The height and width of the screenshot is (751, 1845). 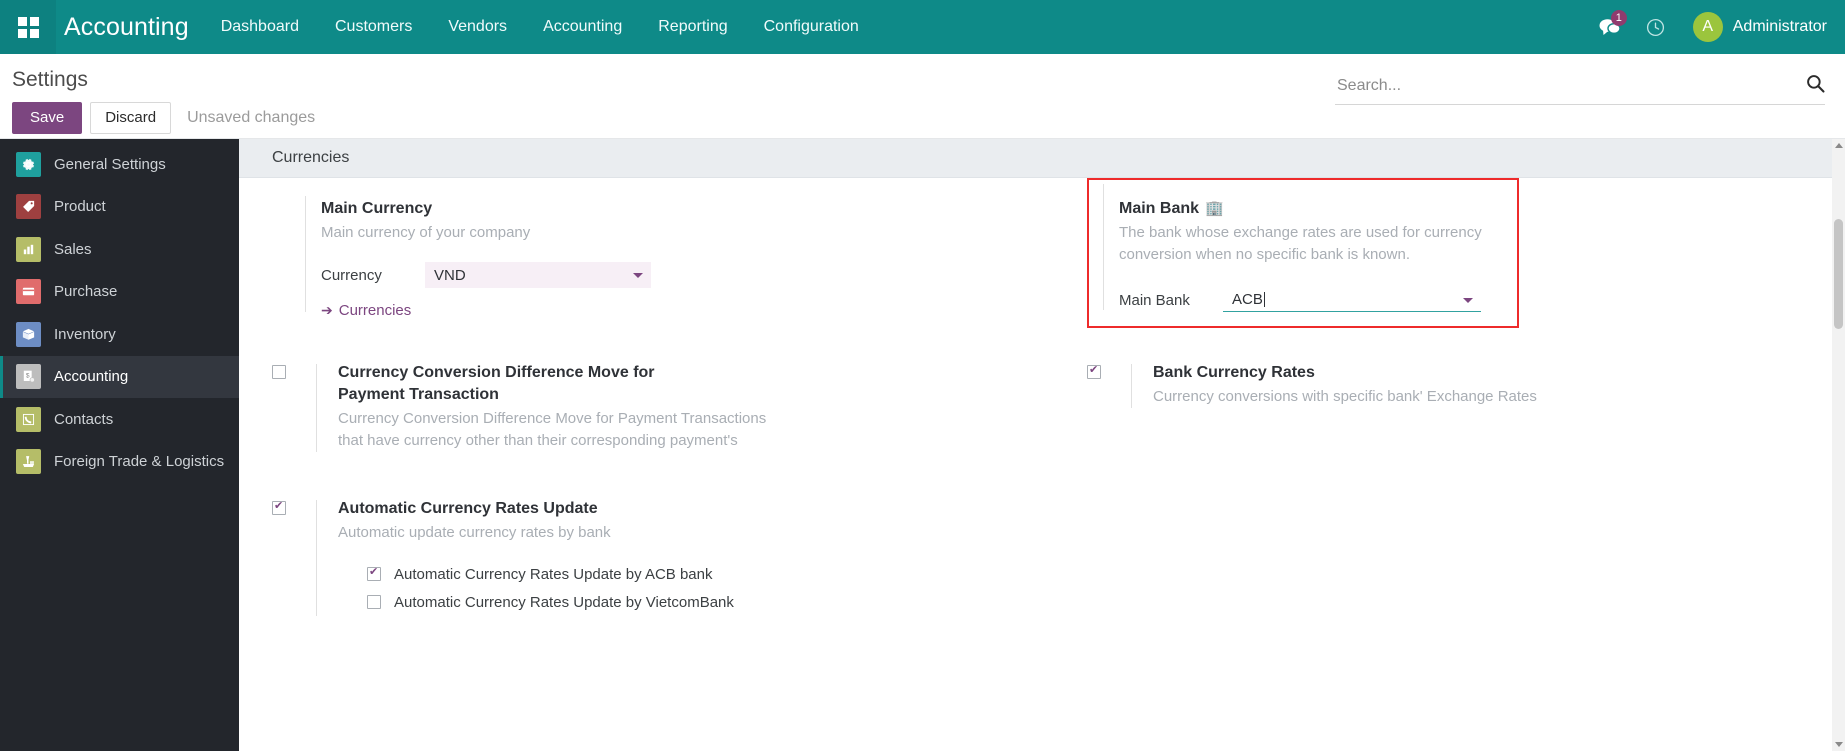 I want to click on navbar-right-tools: 1 A Administrator, so click(x=1716, y=27).